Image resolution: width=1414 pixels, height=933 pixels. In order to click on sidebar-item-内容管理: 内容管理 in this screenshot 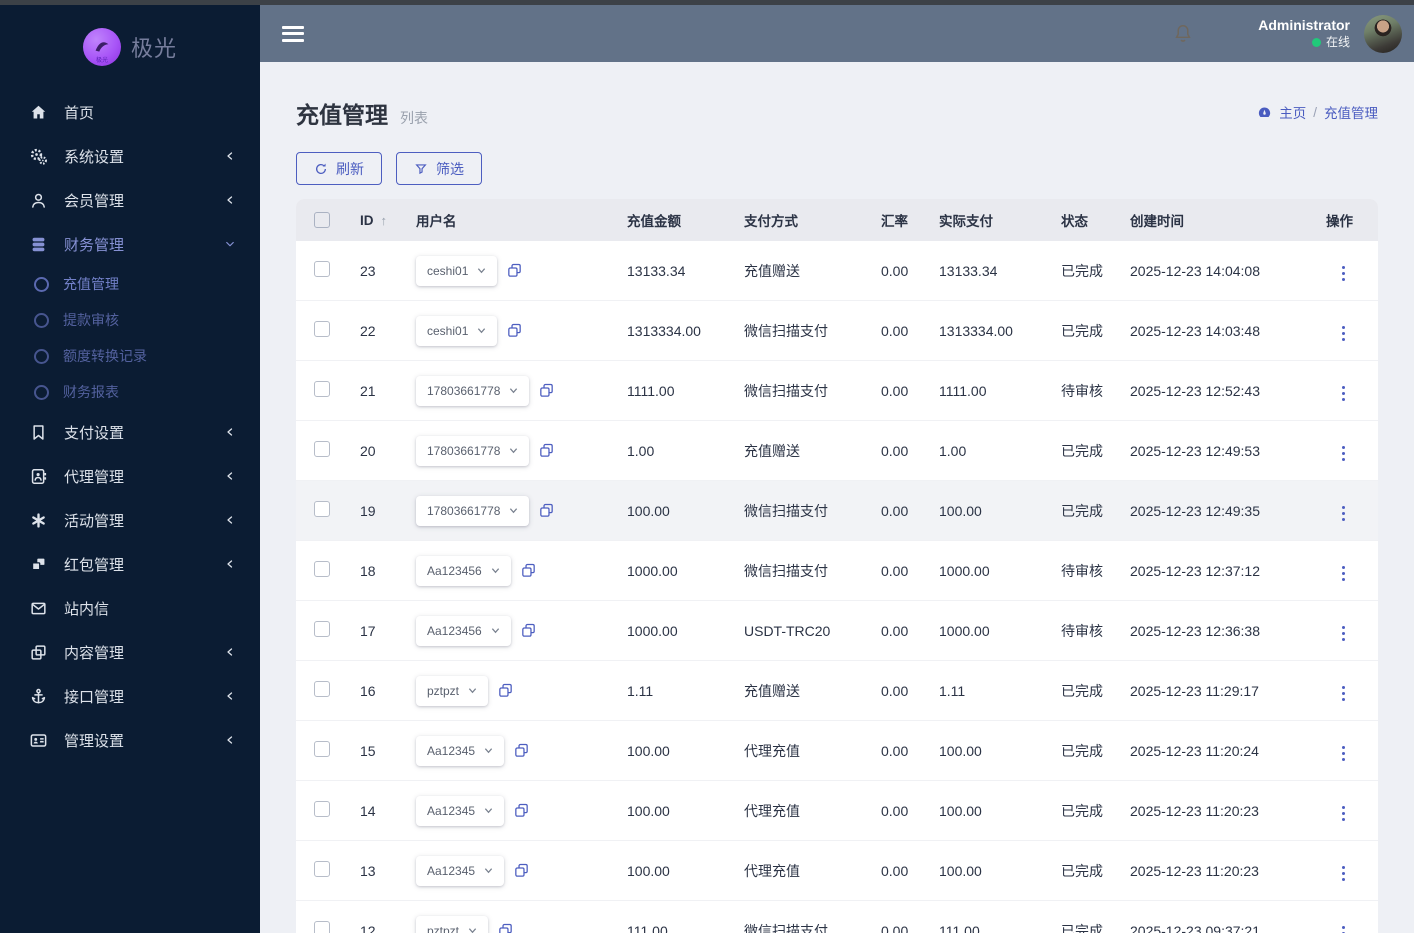, I will do `click(130, 652)`.